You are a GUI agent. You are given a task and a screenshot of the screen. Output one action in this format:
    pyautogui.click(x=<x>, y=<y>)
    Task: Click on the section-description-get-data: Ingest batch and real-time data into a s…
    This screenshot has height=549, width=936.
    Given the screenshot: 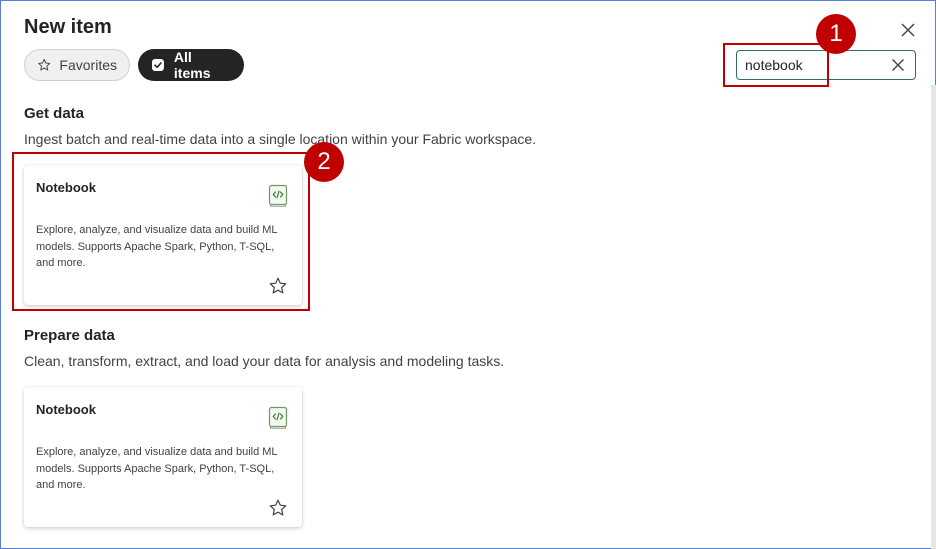 What is the action you would take?
    pyautogui.click(x=280, y=139)
    